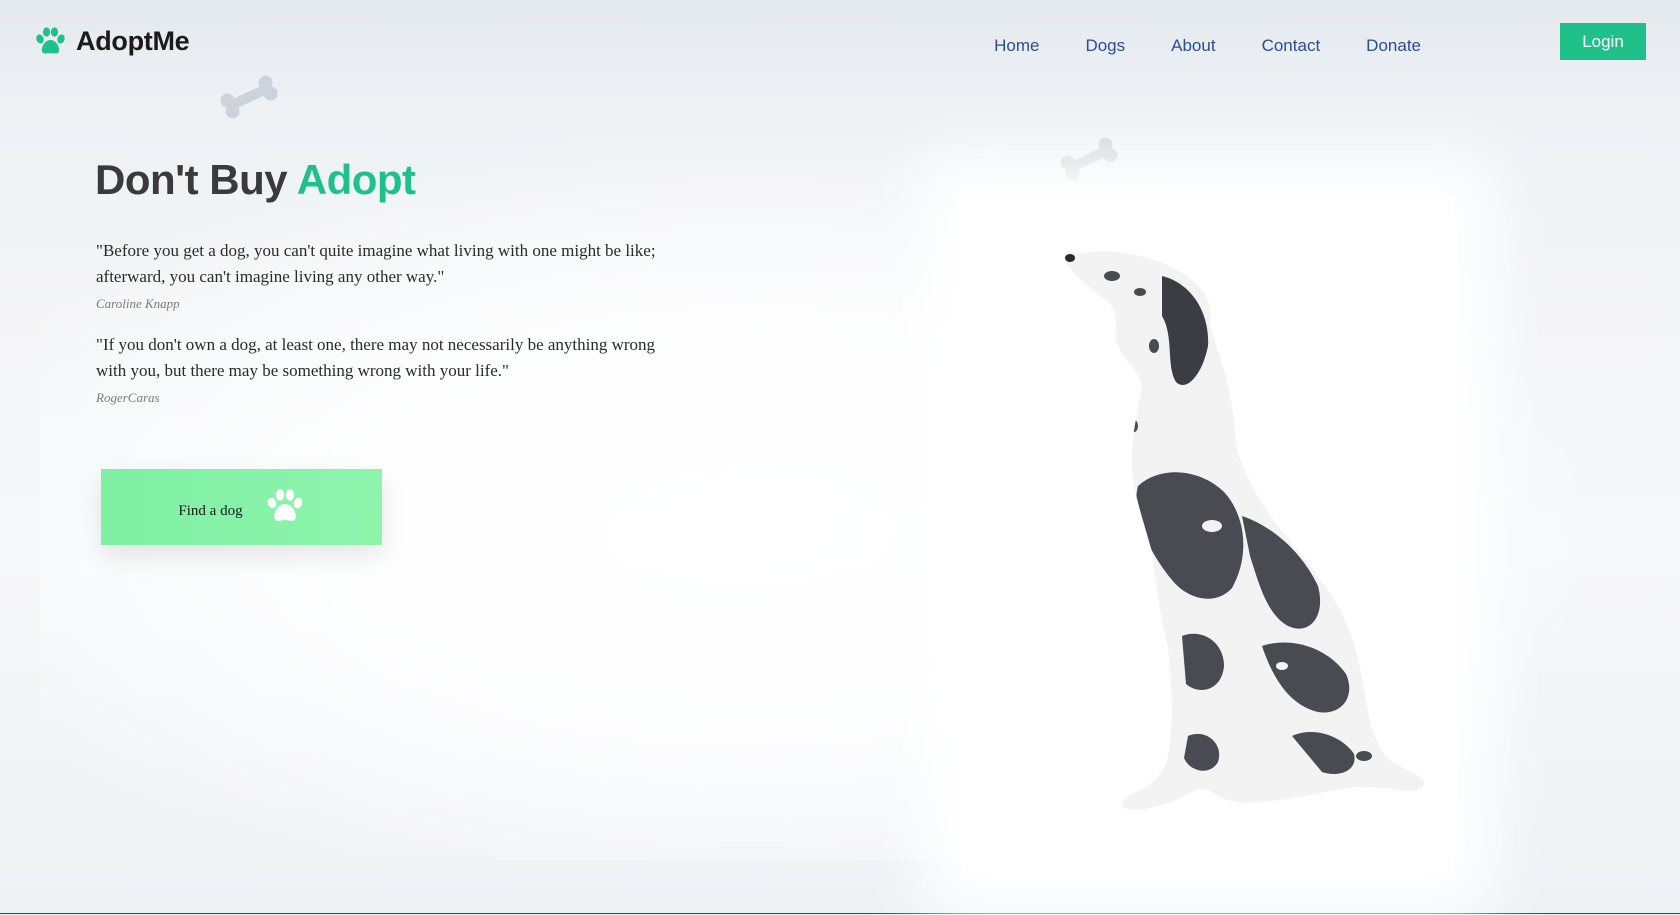 The image size is (1680, 915). What do you see at coordinates (128, 397) in the screenshot?
I see `quote-author: RogerCaras` at bounding box center [128, 397].